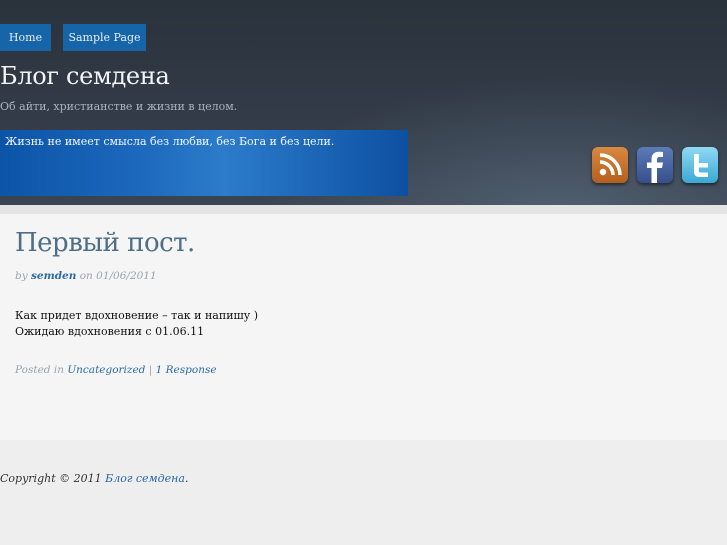  What do you see at coordinates (186, 370) in the screenshot?
I see `responses-link: 1 Response` at bounding box center [186, 370].